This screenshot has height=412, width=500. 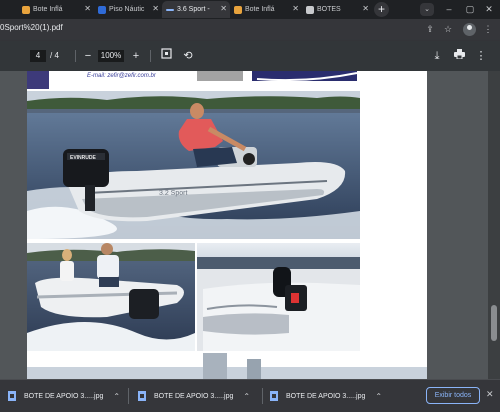 I want to click on tab-label: Piso Náutic, so click(x=127, y=9).